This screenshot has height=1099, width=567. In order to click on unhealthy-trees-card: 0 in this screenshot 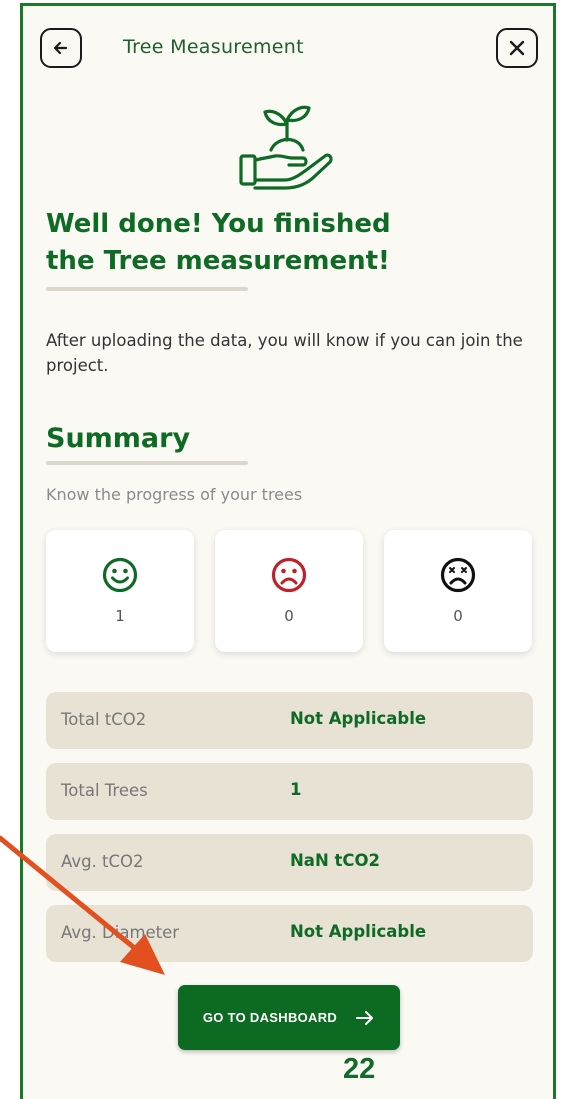, I will do `click(289, 591)`.